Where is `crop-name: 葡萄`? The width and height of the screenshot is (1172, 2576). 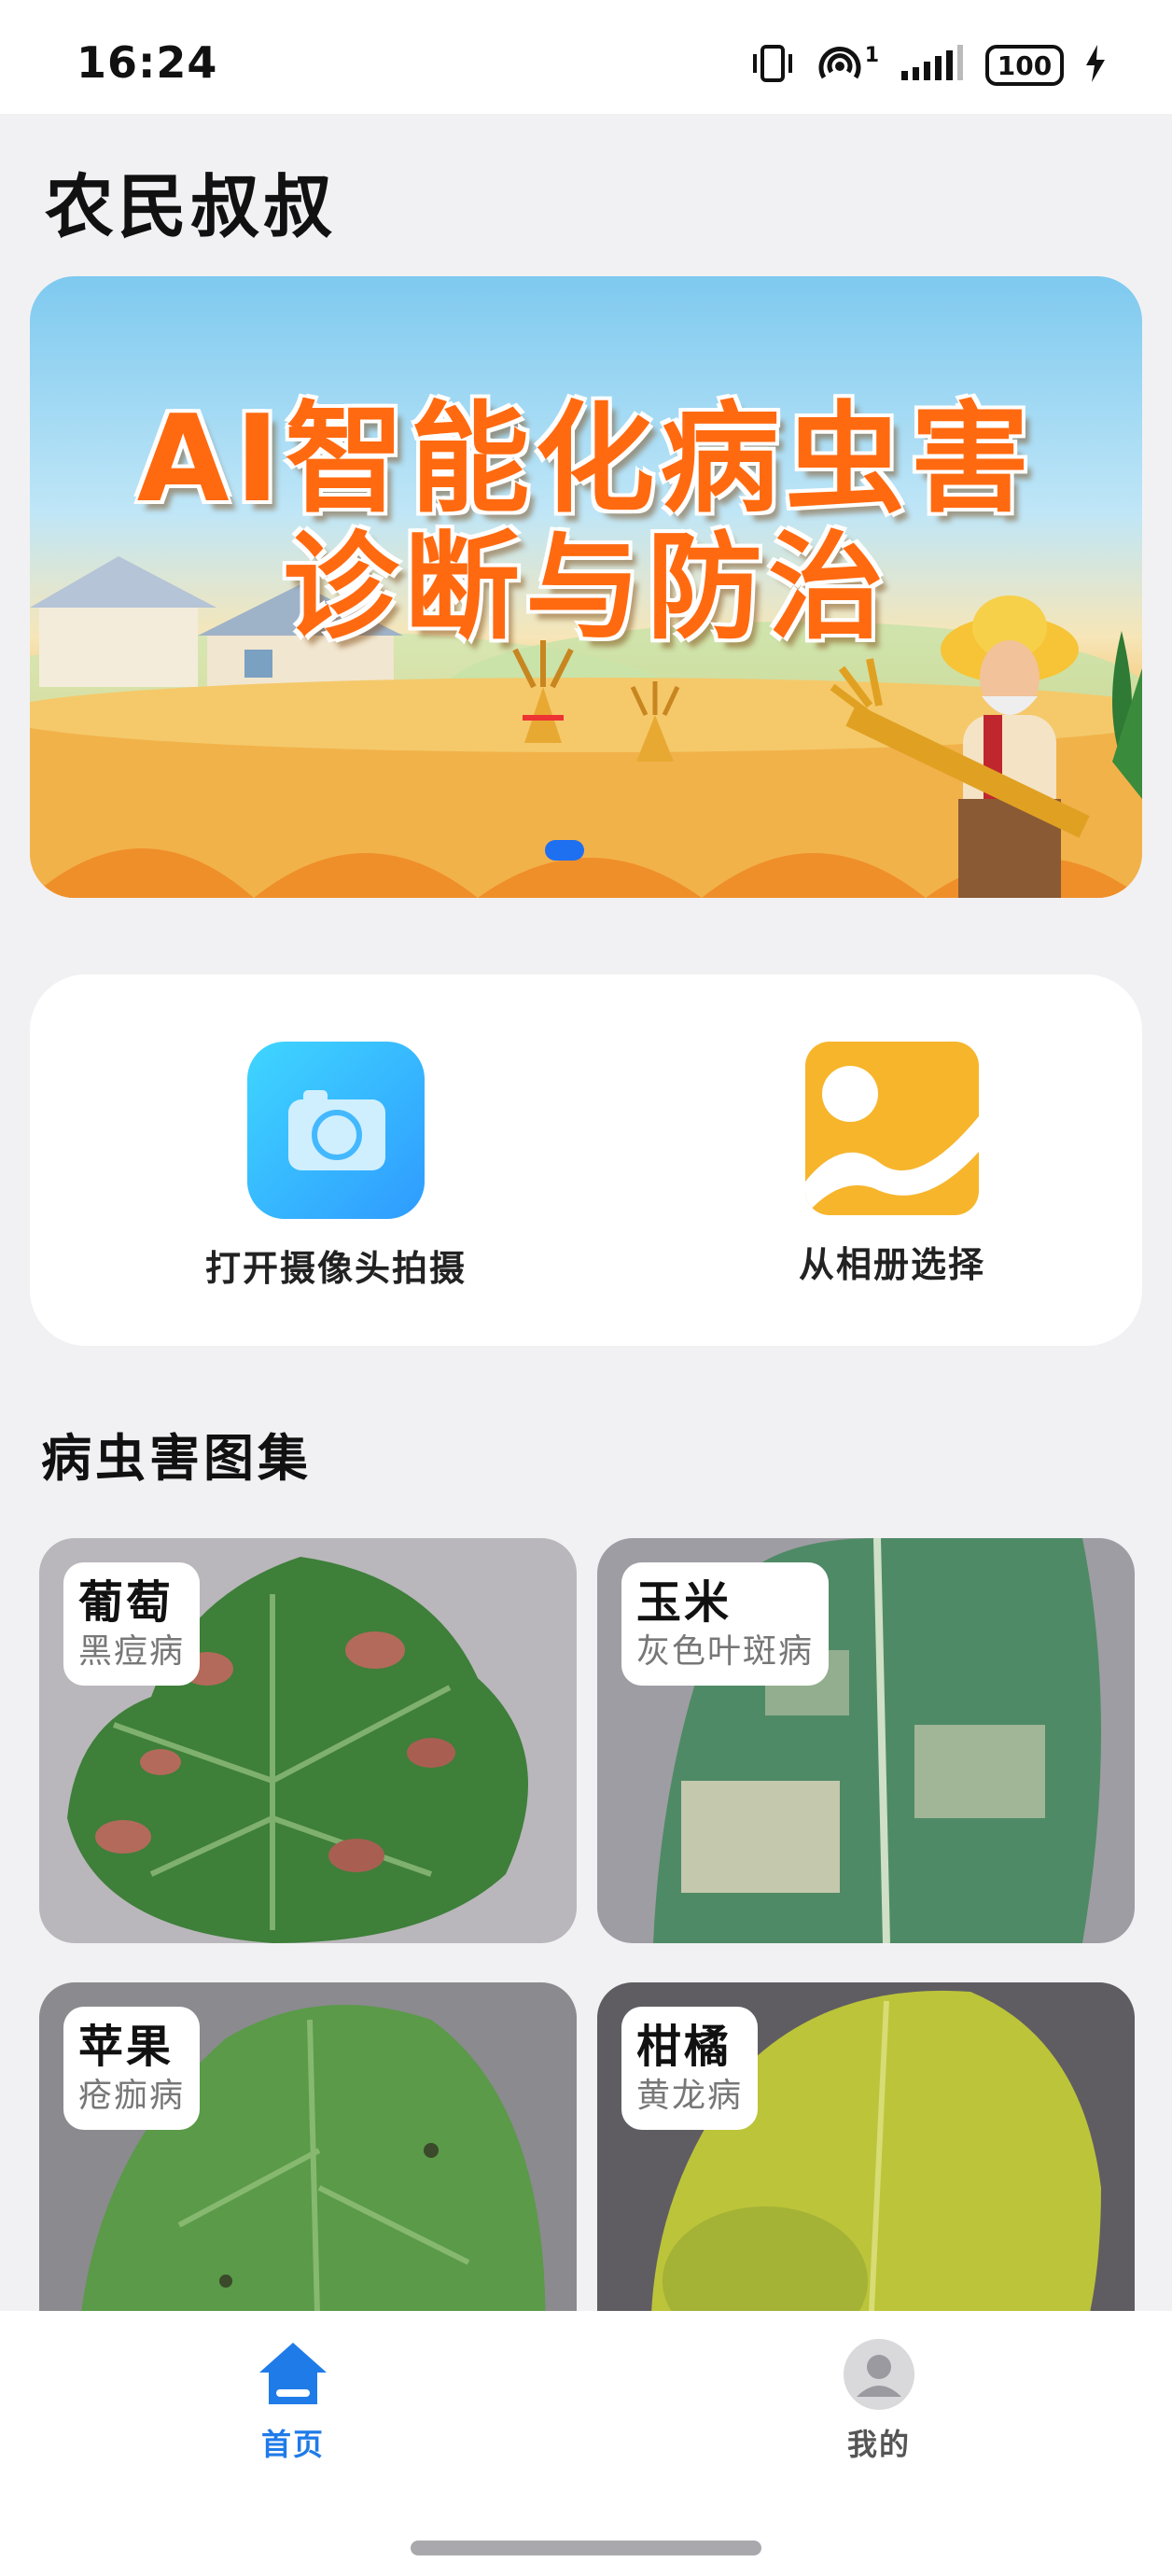
crop-name: 葡萄 is located at coordinates (126, 1602).